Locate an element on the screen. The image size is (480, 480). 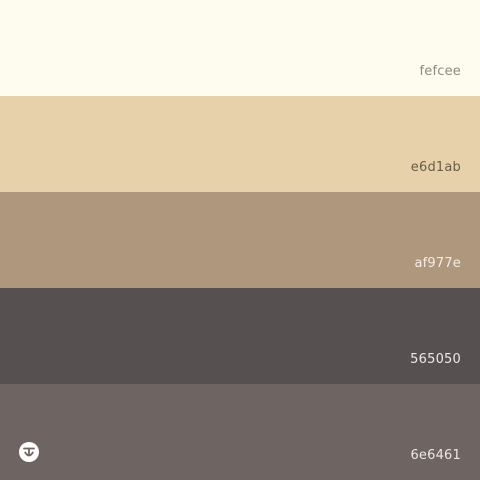
brand-logo-icon is located at coordinates (29, 452).